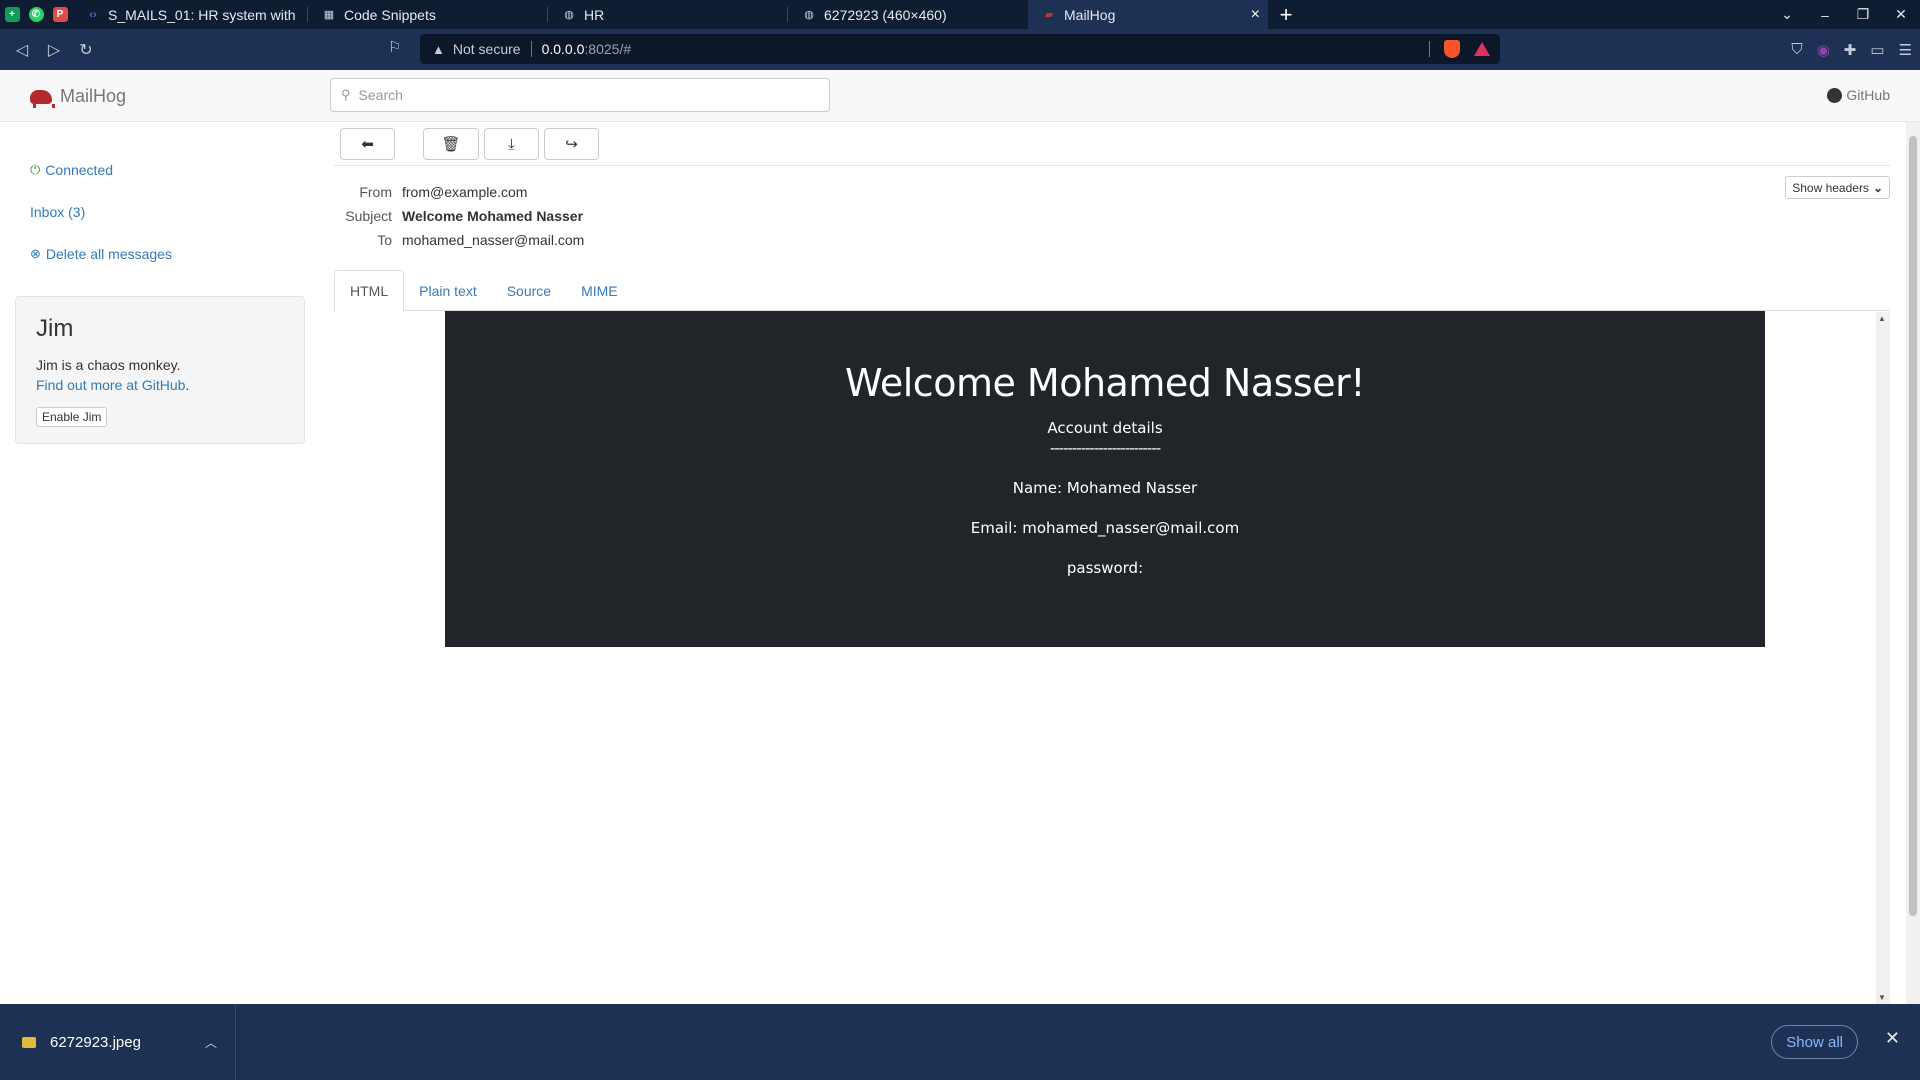 The image size is (1920, 1080). I want to click on address-bar: ▲ Not secure 0.0.0.0:8025/#, so click(960, 49).